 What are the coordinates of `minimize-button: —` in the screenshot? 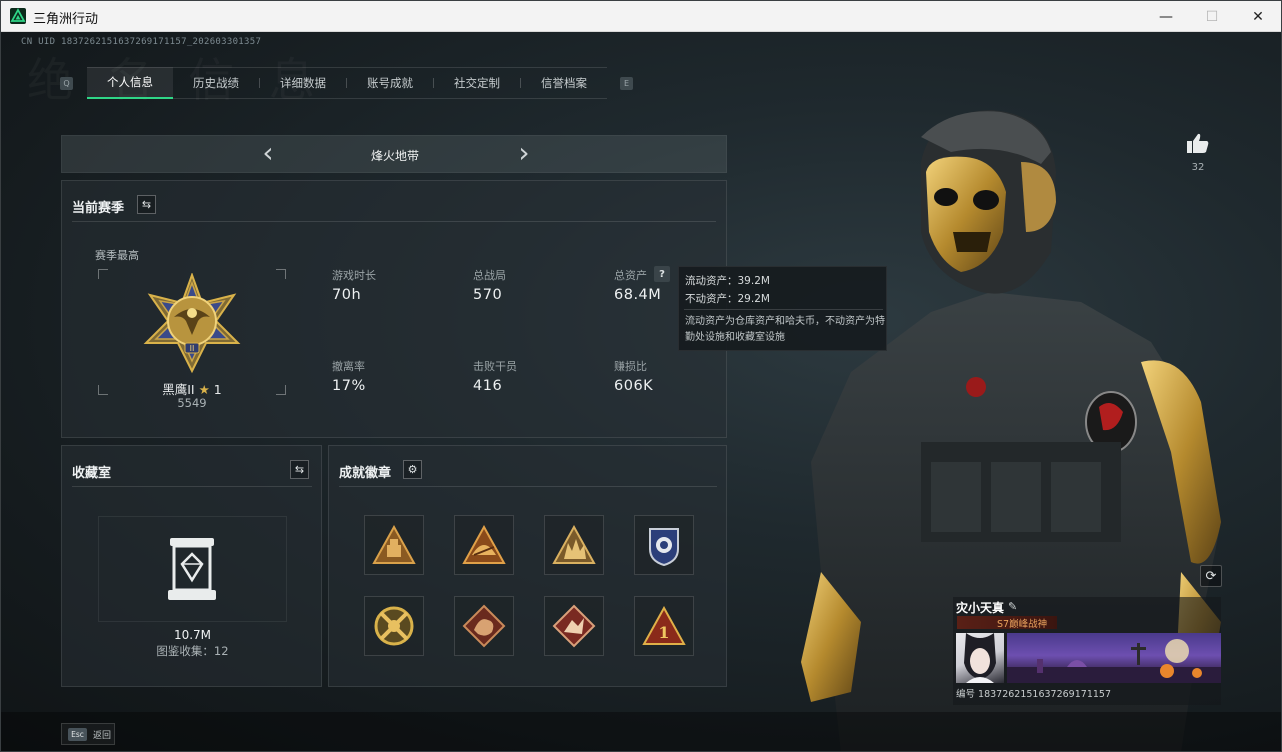 It's located at (1166, 16).